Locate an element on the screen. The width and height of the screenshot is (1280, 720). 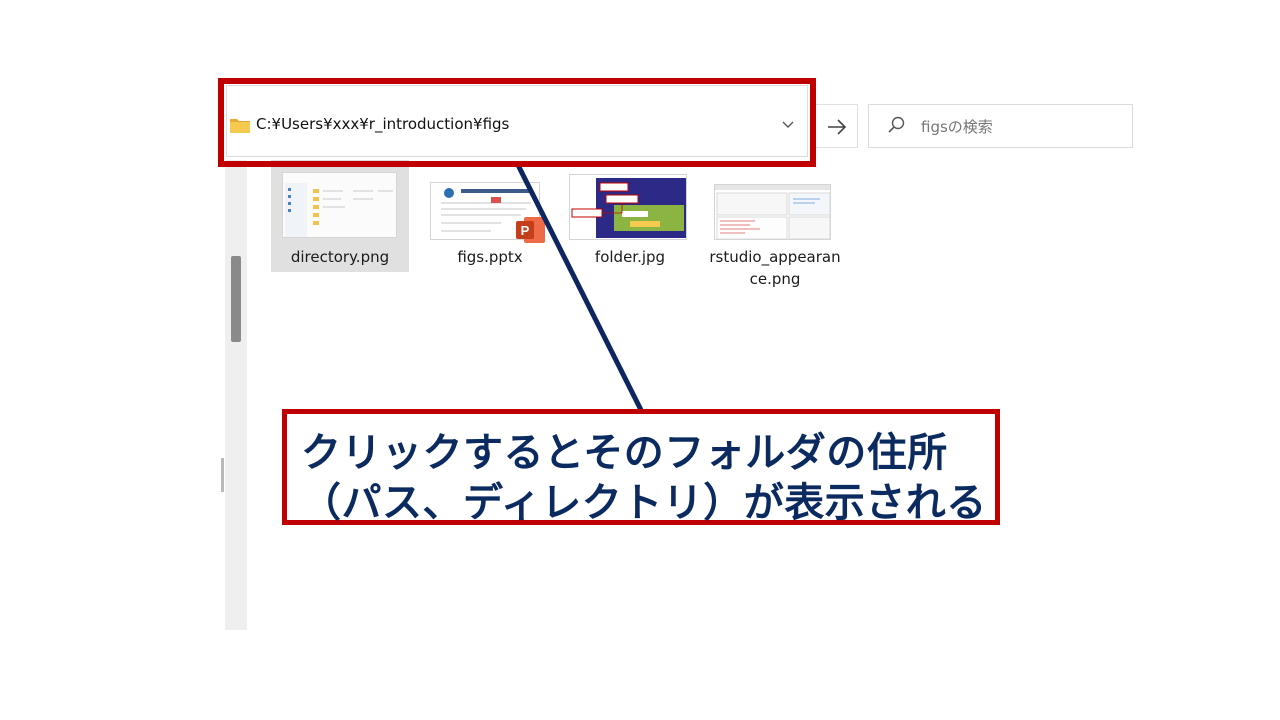
arrow-right-icon is located at coordinates (837, 127).